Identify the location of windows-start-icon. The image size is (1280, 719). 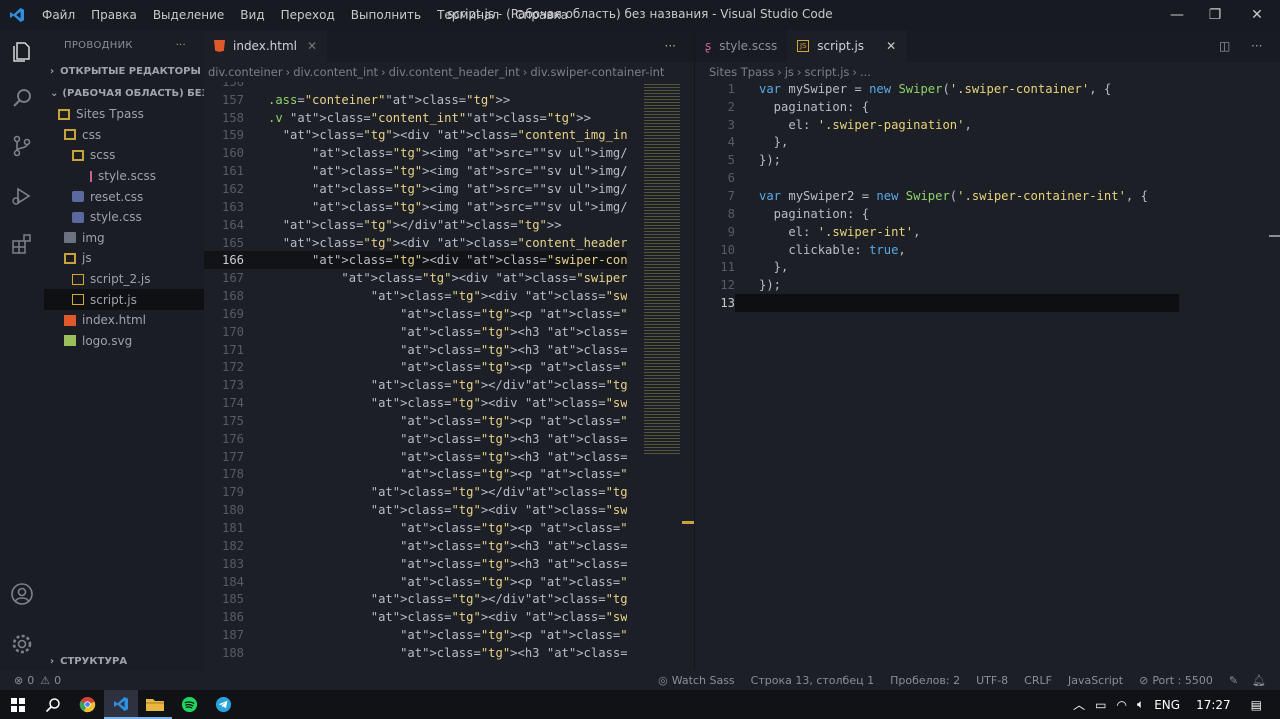
(18, 704).